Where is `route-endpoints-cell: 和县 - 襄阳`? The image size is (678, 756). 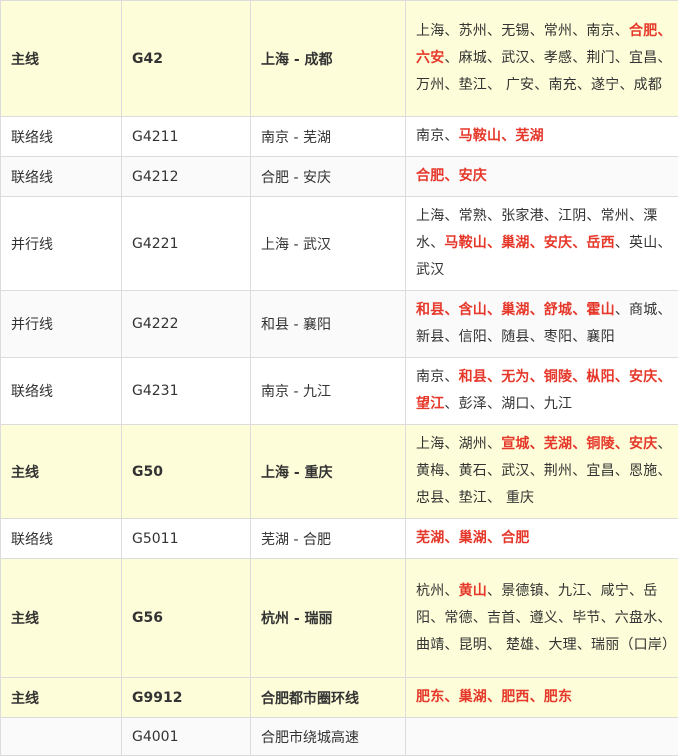
route-endpoints-cell: 和县 - 襄阳 is located at coordinates (328, 324).